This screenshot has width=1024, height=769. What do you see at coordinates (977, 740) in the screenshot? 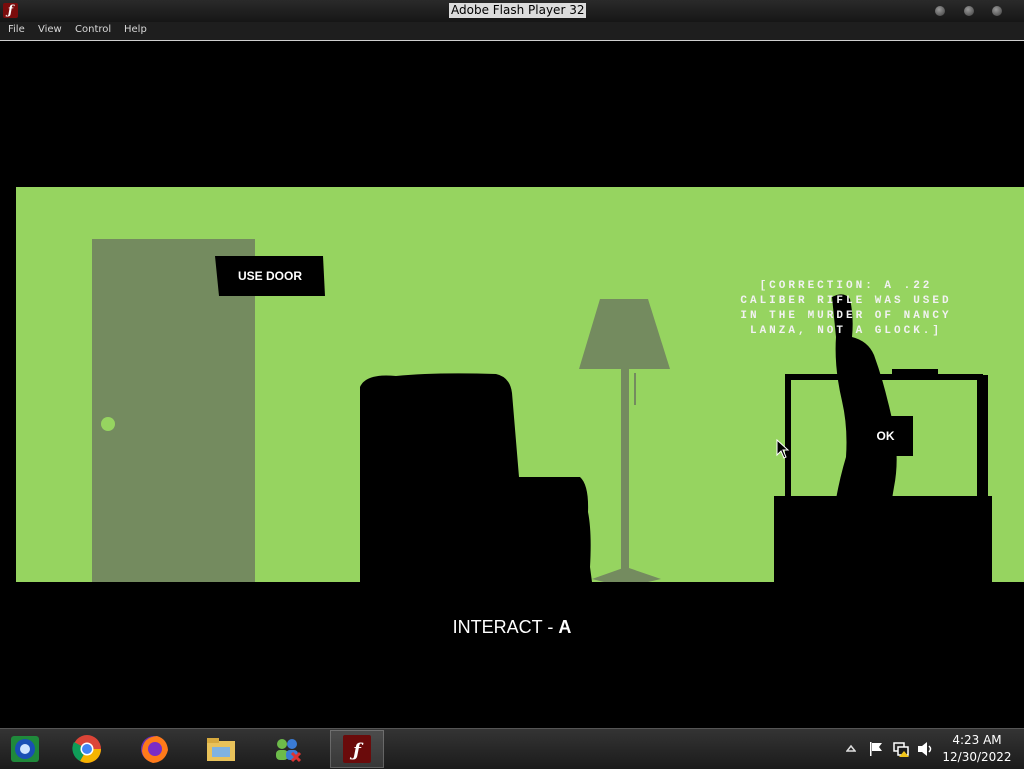
I see `clock-time: 4:23 AM` at bounding box center [977, 740].